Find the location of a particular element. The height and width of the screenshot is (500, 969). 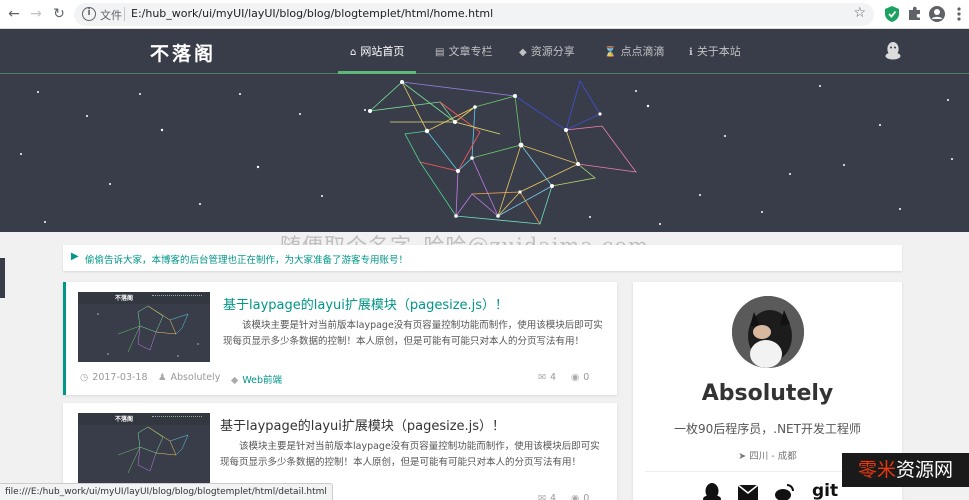

shield-extension-icon is located at coordinates (892, 14).